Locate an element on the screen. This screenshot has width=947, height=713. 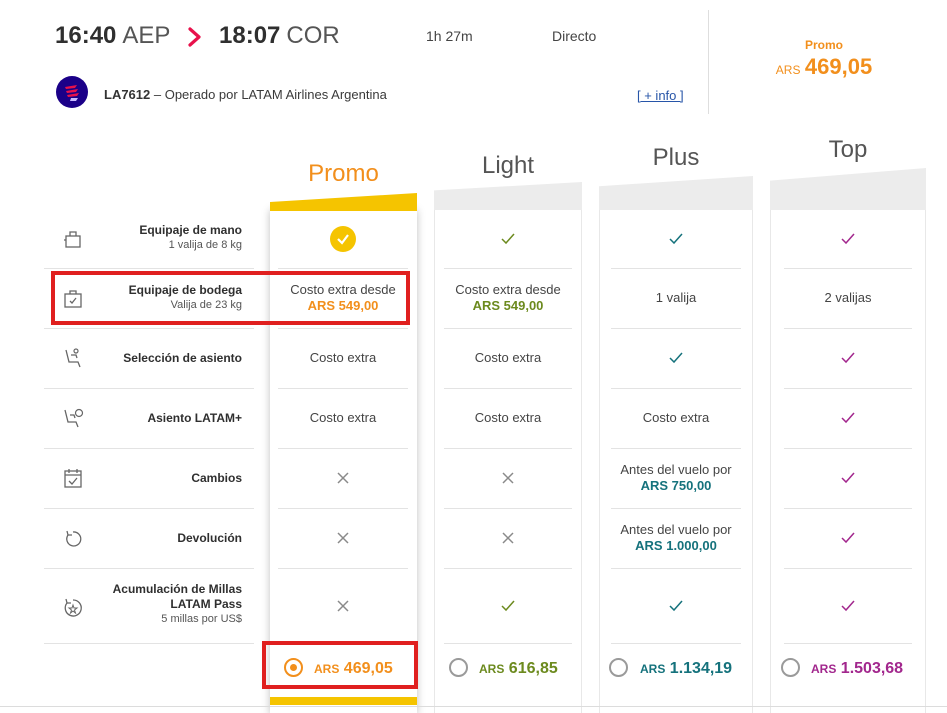
top-refund-cell is located at coordinates (848, 538).